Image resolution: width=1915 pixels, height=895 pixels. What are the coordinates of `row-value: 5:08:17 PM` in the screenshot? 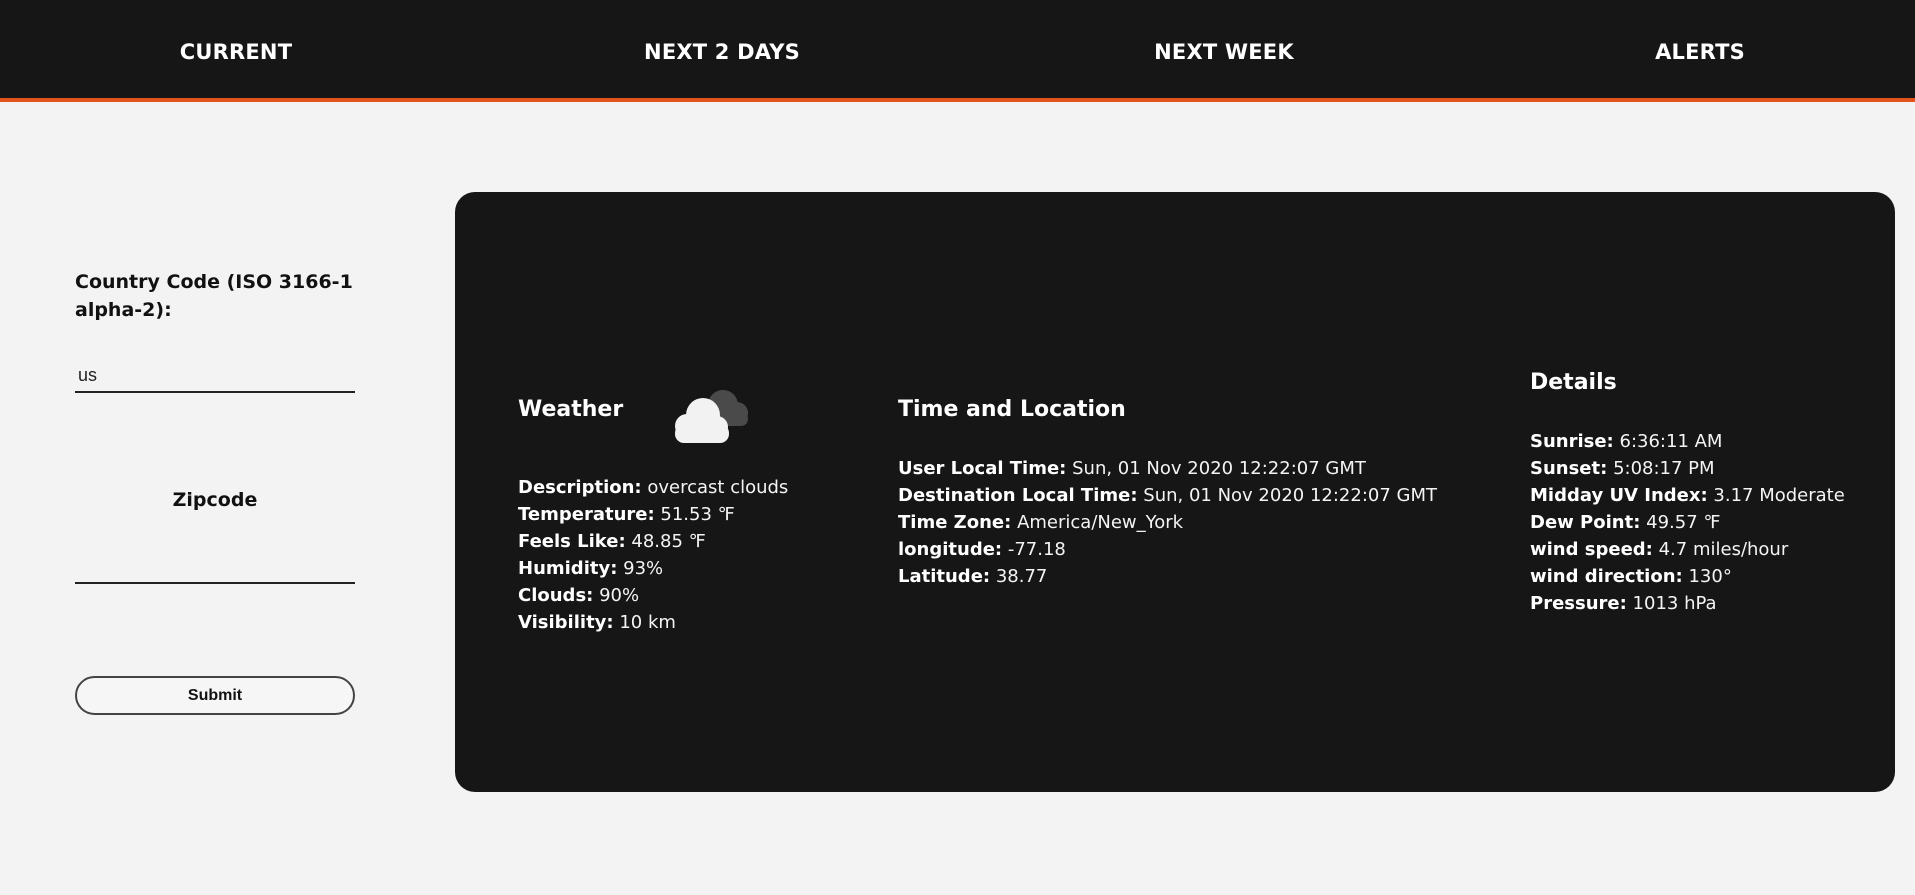 It's located at (1664, 468).